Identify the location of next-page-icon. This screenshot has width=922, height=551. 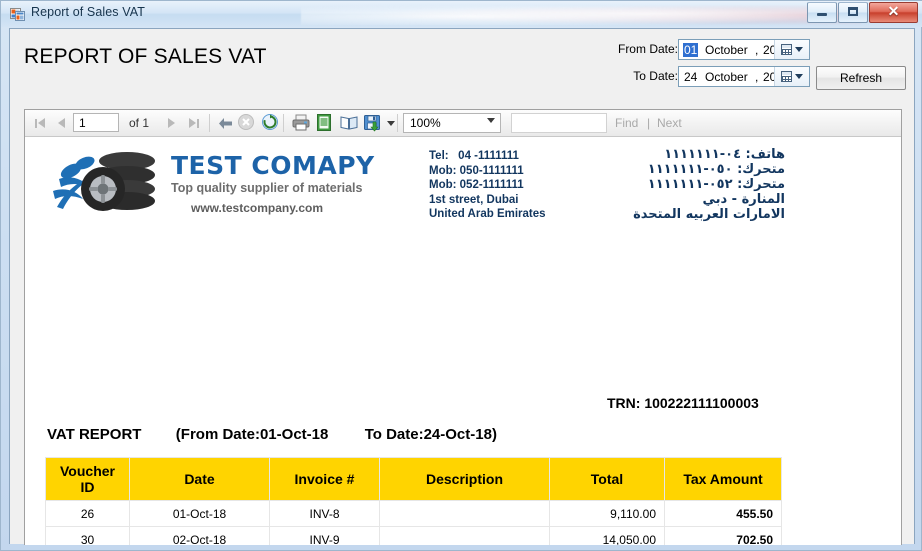
(171, 123).